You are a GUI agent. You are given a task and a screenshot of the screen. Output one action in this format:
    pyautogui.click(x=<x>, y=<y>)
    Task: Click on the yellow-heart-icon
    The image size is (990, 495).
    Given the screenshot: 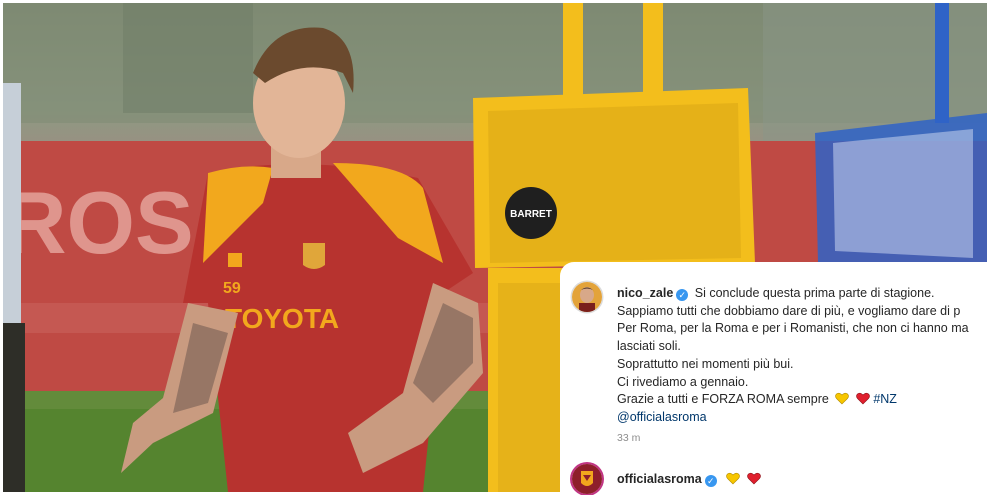 What is the action you would take?
    pyautogui.click(x=842, y=398)
    